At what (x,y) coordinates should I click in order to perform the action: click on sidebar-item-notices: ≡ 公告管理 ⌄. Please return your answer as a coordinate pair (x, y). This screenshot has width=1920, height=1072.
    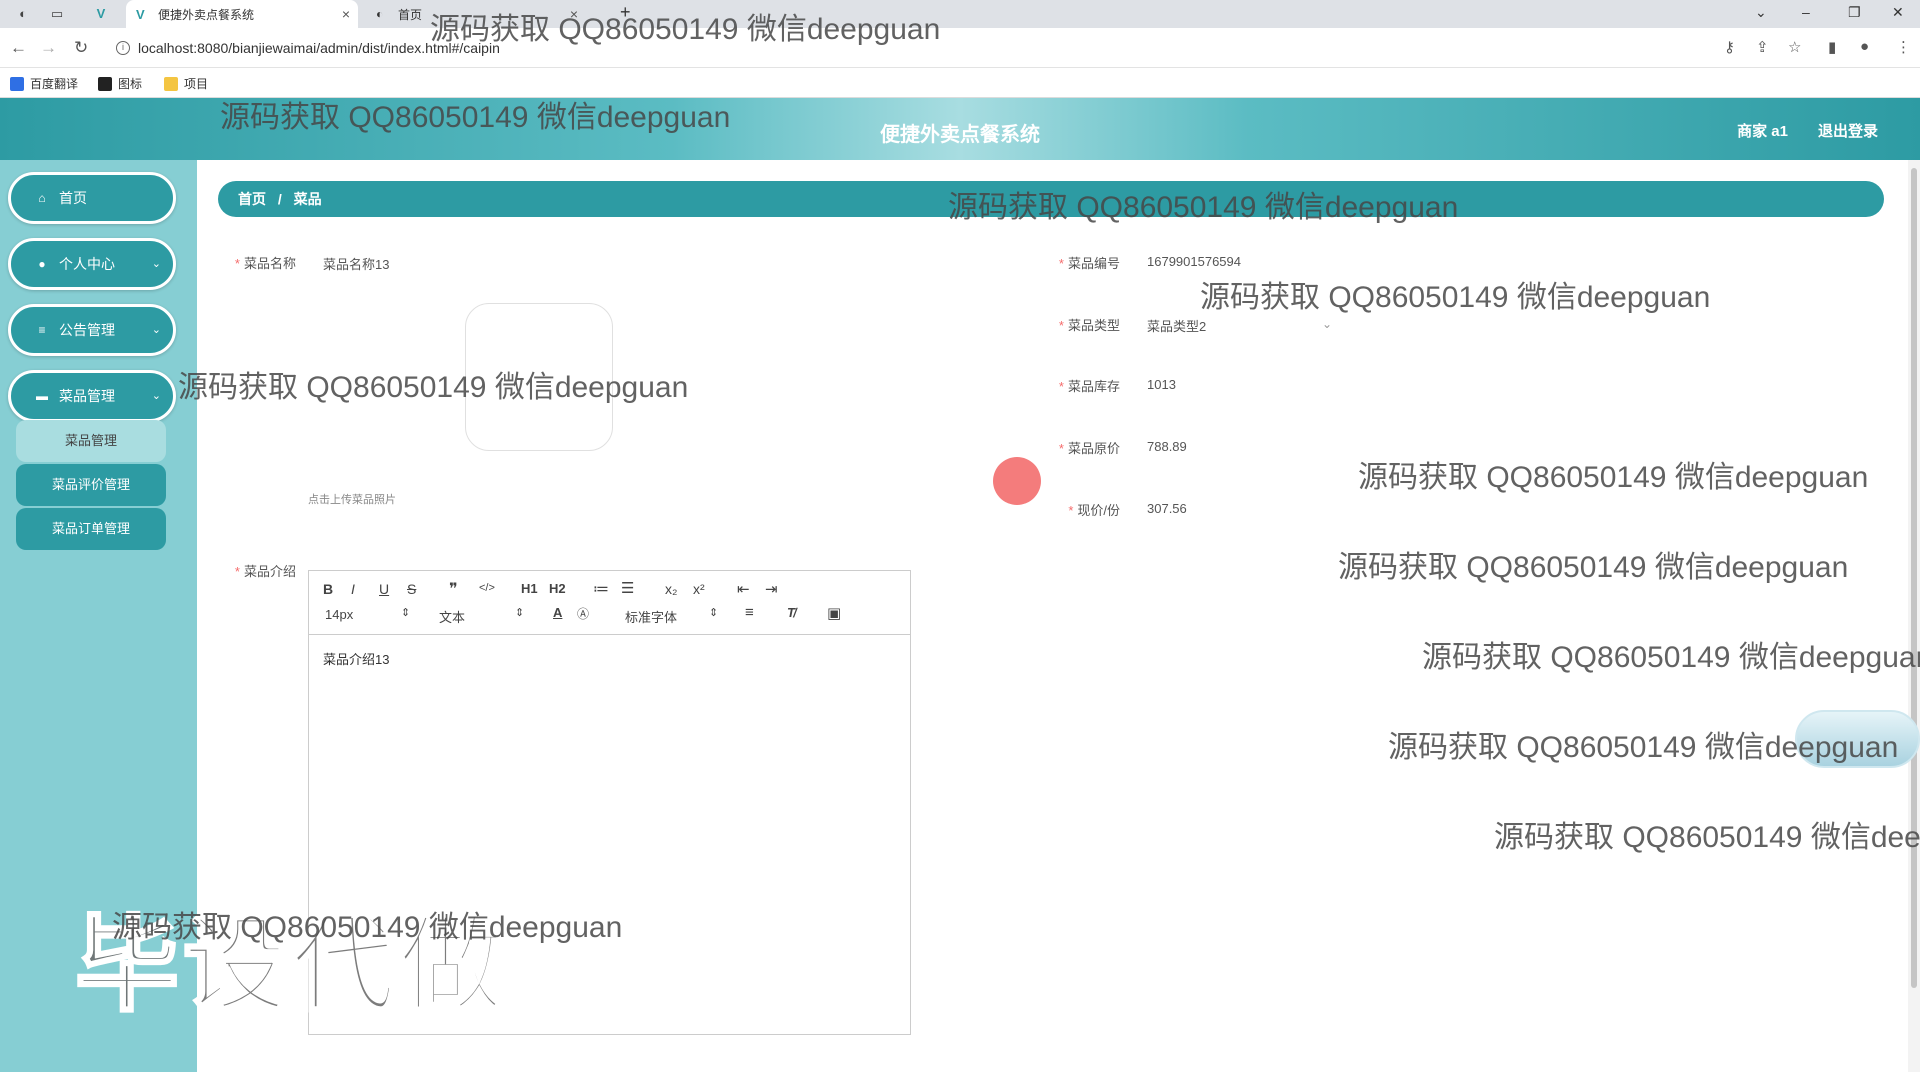
    Looking at the image, I should click on (92, 330).